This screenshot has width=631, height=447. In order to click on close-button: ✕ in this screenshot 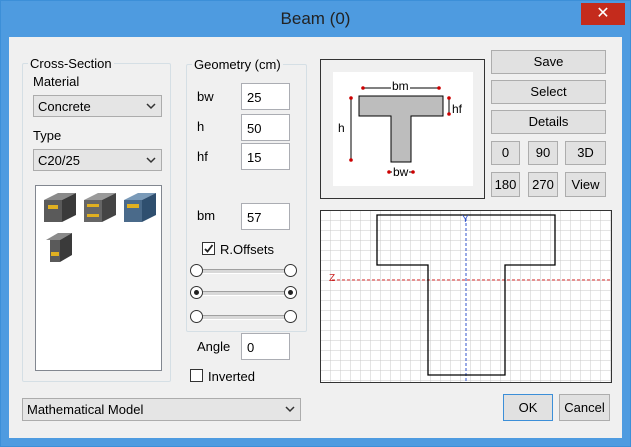, I will do `click(603, 14)`.